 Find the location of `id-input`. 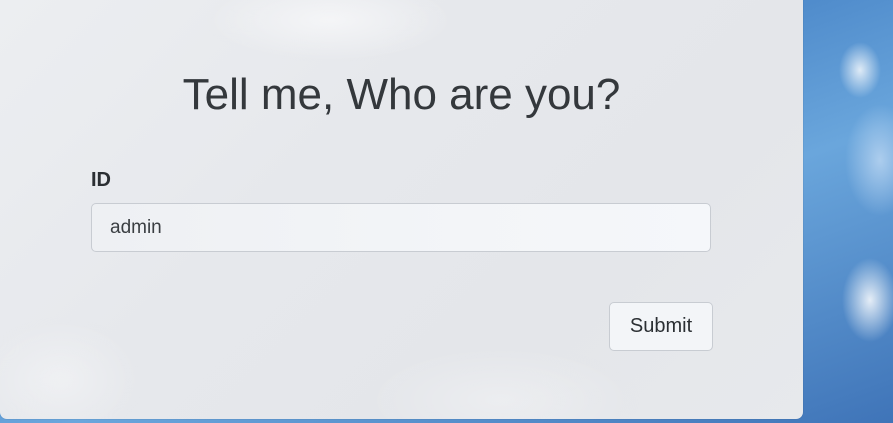

id-input is located at coordinates (401, 227).